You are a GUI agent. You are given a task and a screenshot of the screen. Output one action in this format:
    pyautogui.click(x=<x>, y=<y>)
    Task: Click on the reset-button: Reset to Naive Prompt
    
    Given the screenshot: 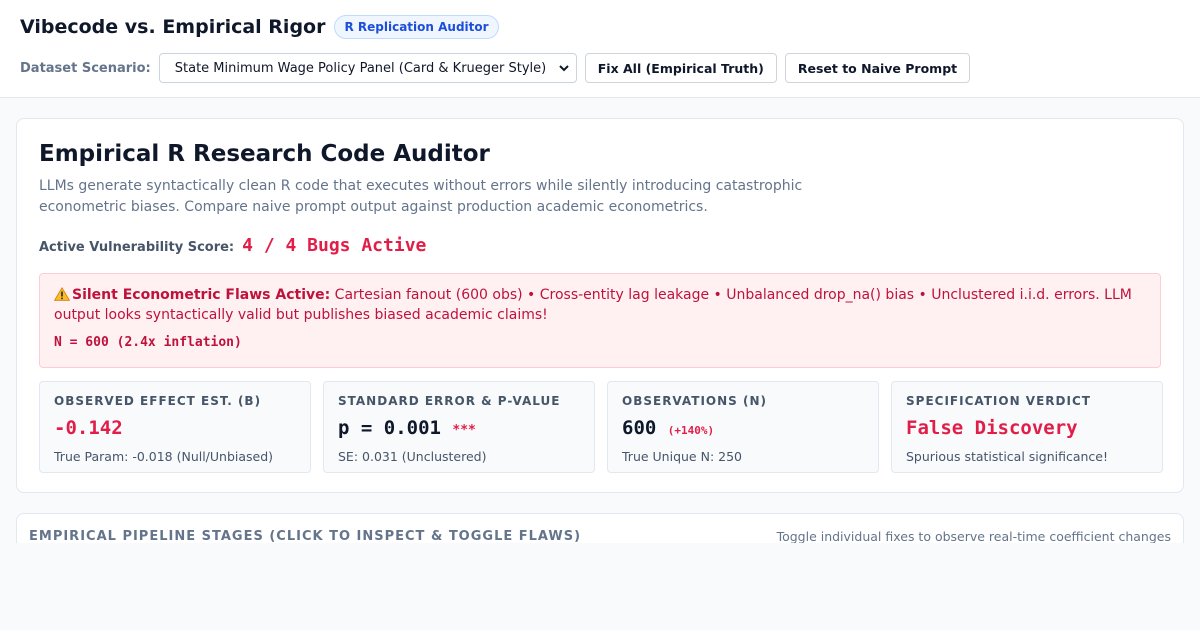 What is the action you would take?
    pyautogui.click(x=877, y=68)
    